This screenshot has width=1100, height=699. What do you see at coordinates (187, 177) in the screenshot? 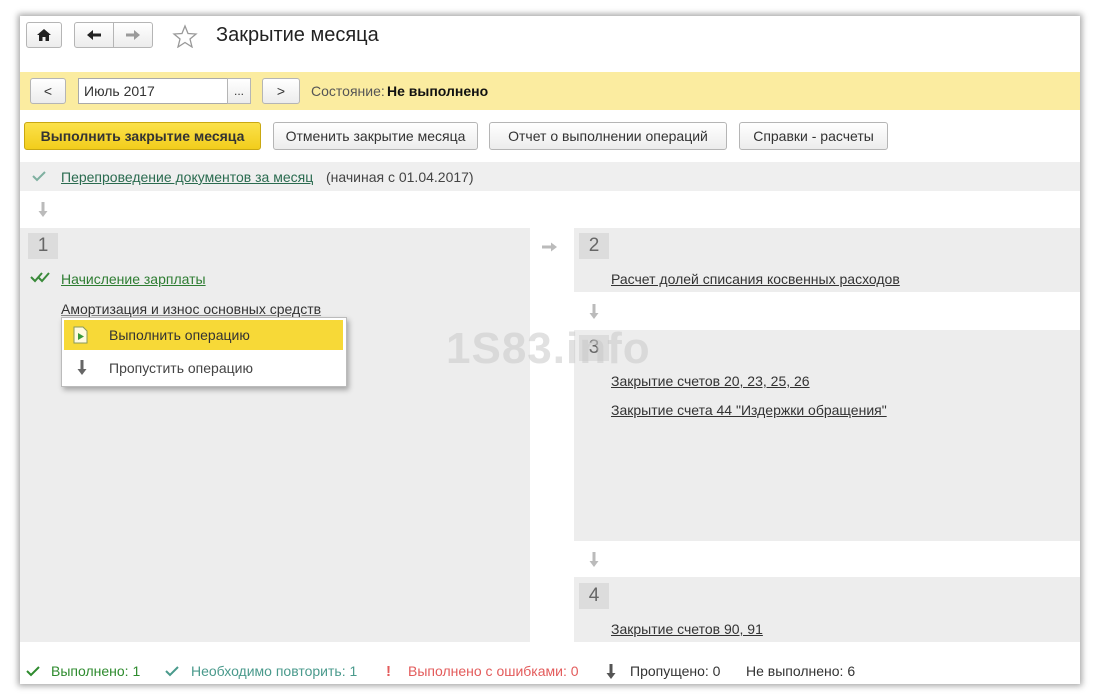
I see `repost-documents-link: Перепроведение документов за месяц` at bounding box center [187, 177].